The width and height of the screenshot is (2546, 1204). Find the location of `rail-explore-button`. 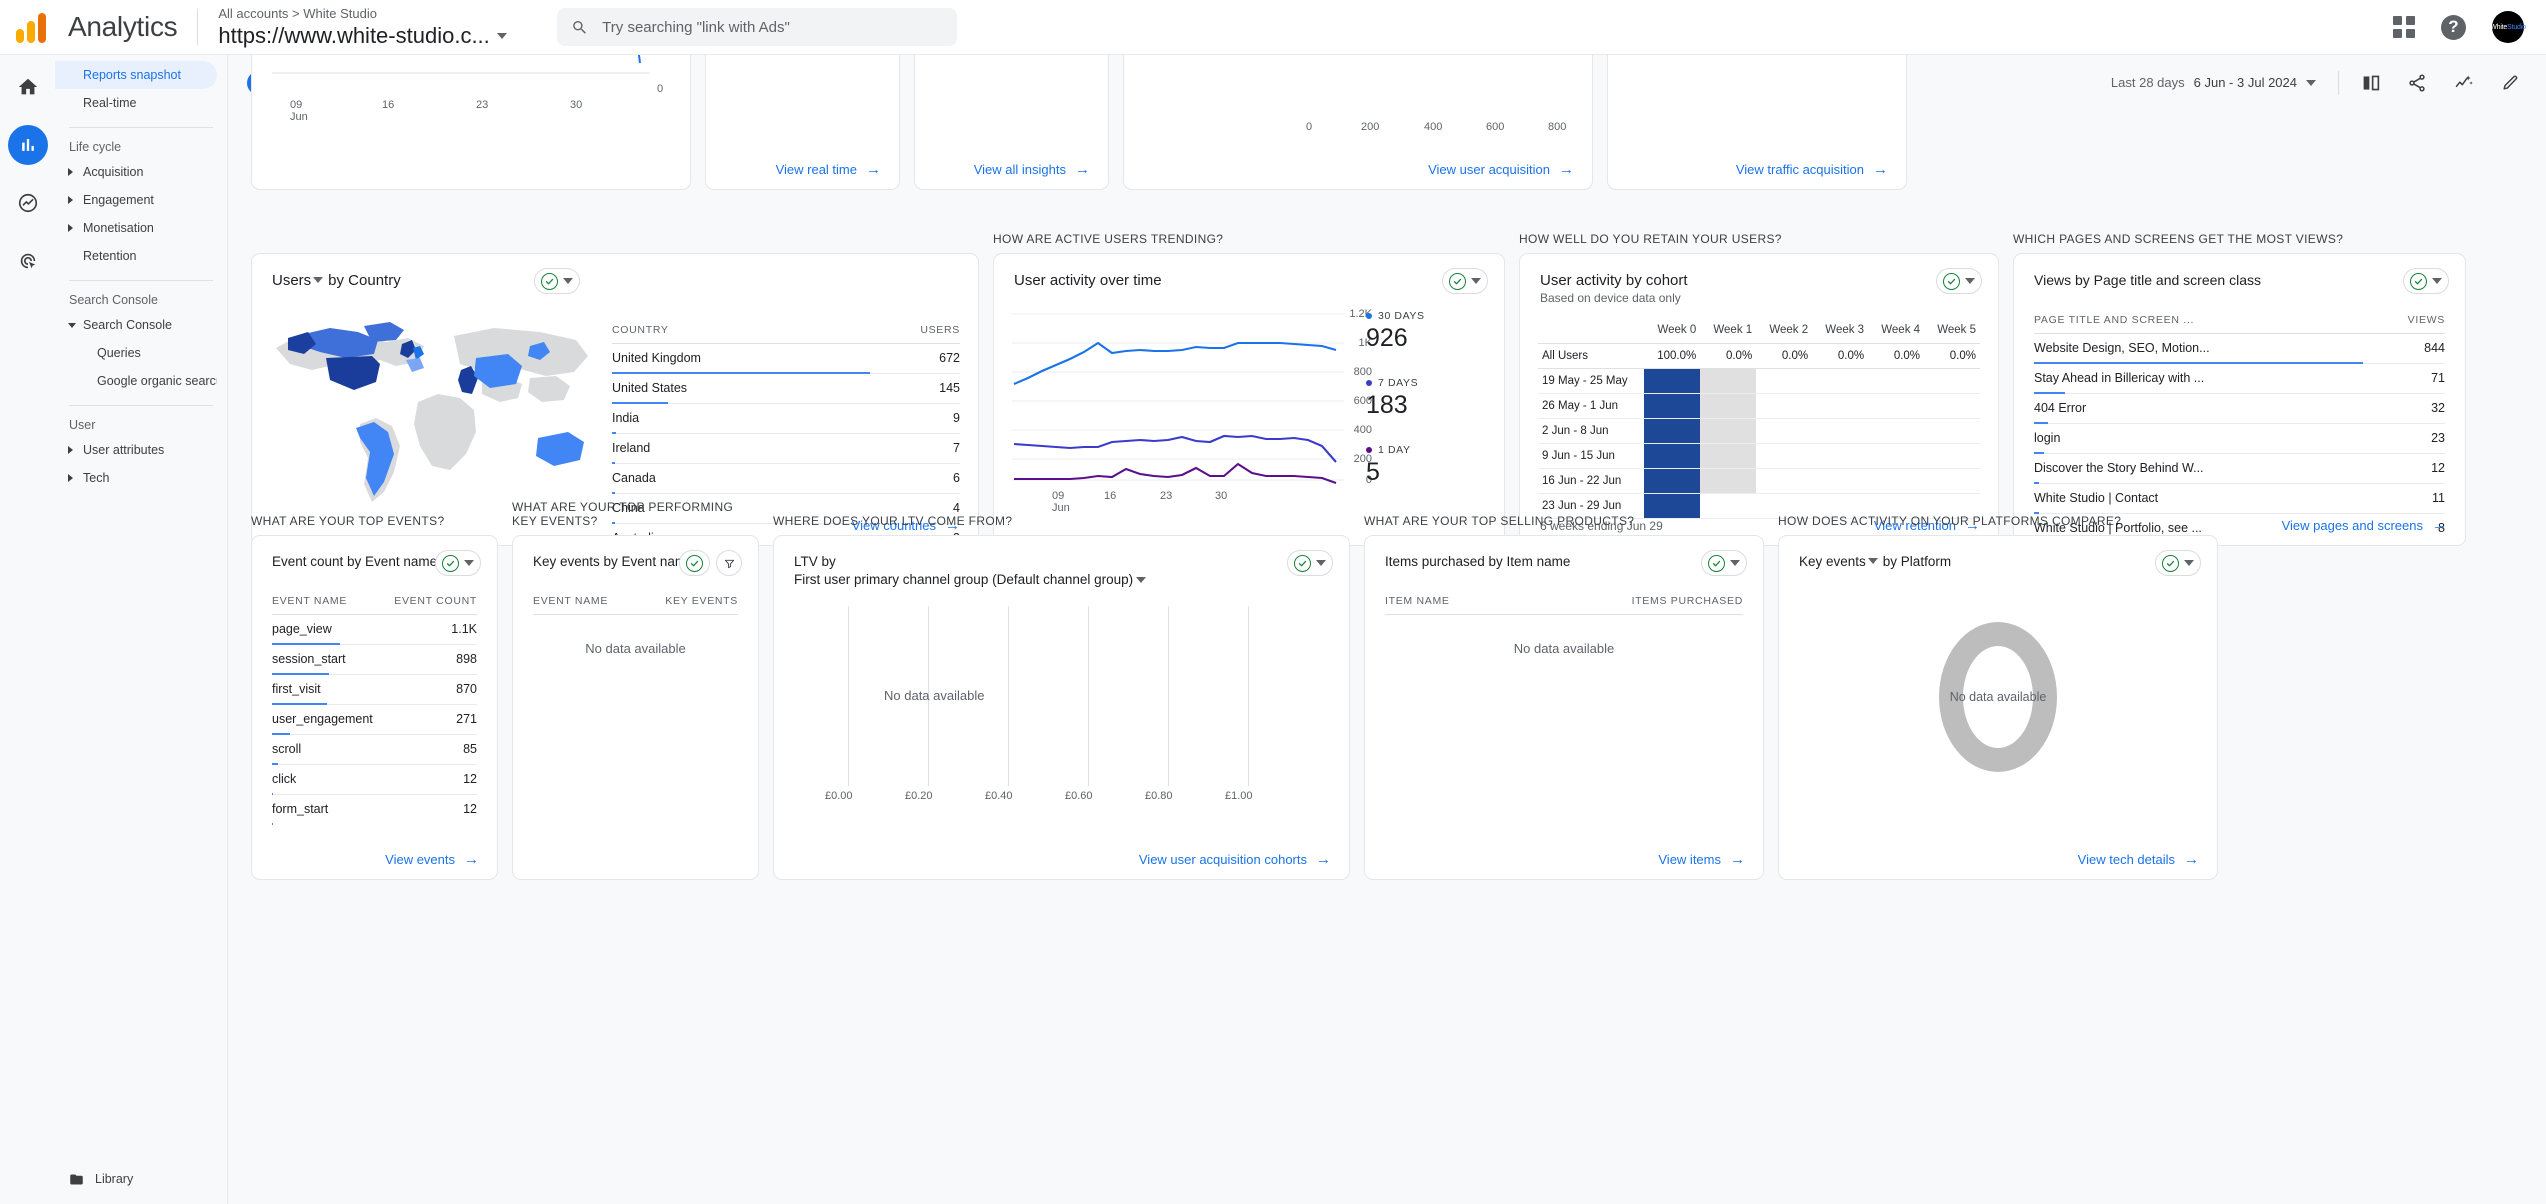

rail-explore-button is located at coordinates (28, 203).